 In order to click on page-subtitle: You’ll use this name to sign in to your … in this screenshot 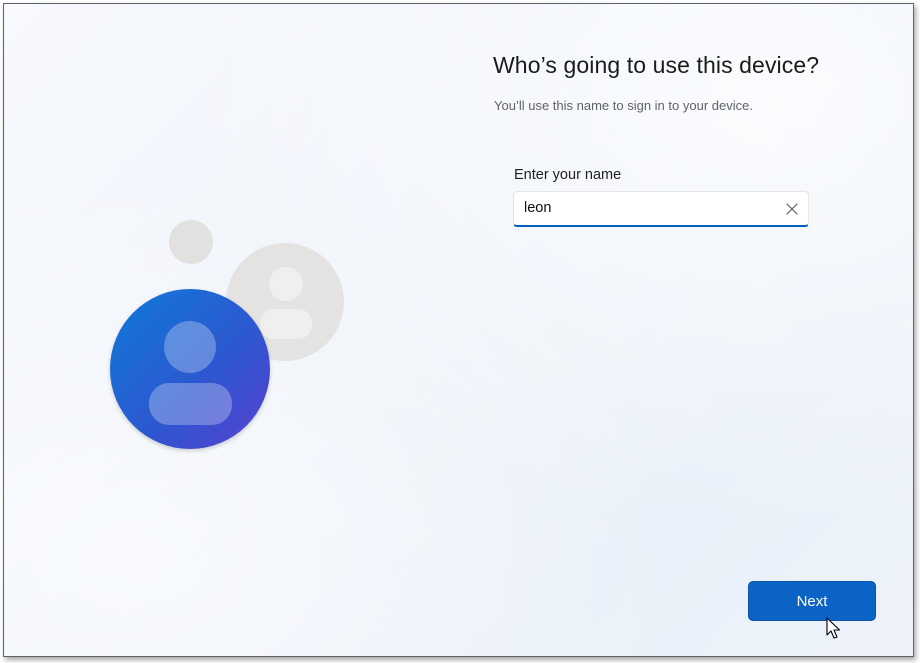, I will do `click(623, 105)`.